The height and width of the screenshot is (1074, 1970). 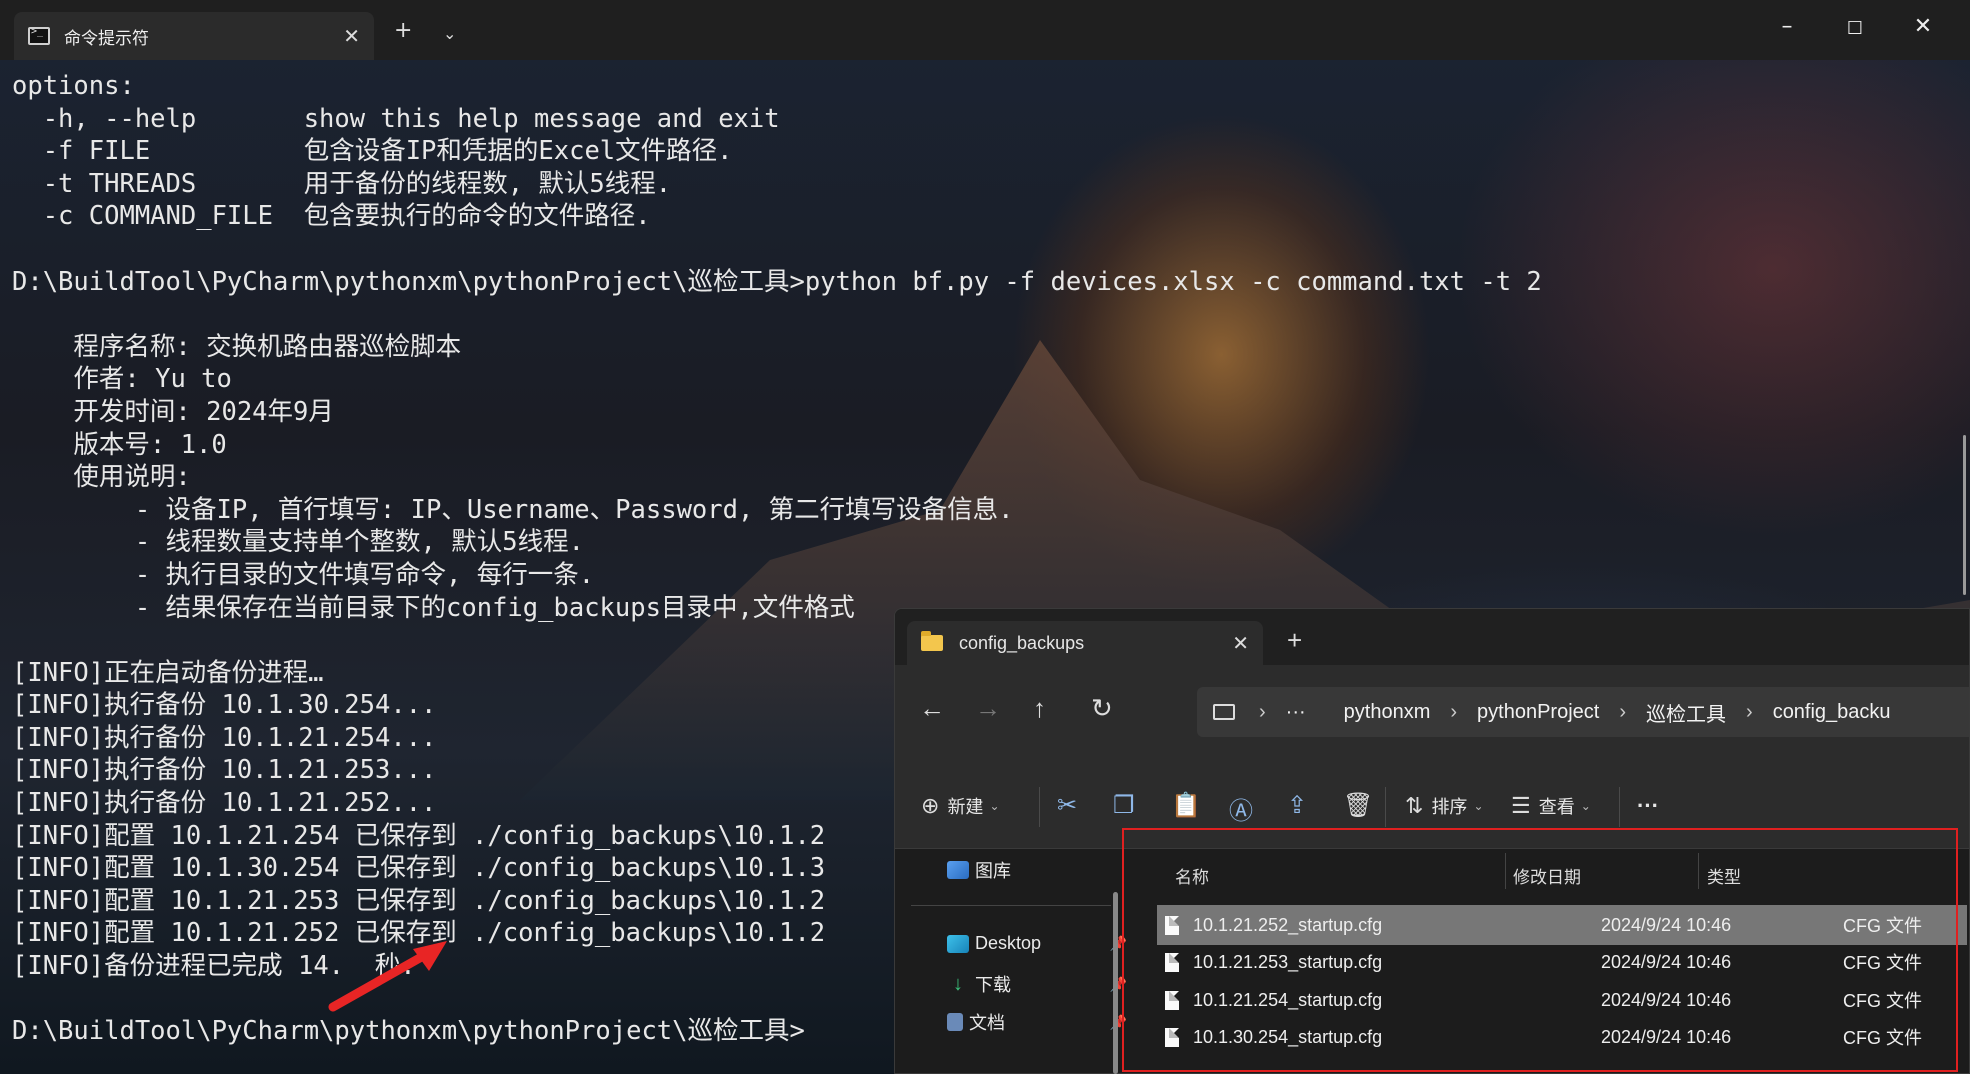 What do you see at coordinates (1296, 712) in the screenshot?
I see `breadcrumb-more: ···` at bounding box center [1296, 712].